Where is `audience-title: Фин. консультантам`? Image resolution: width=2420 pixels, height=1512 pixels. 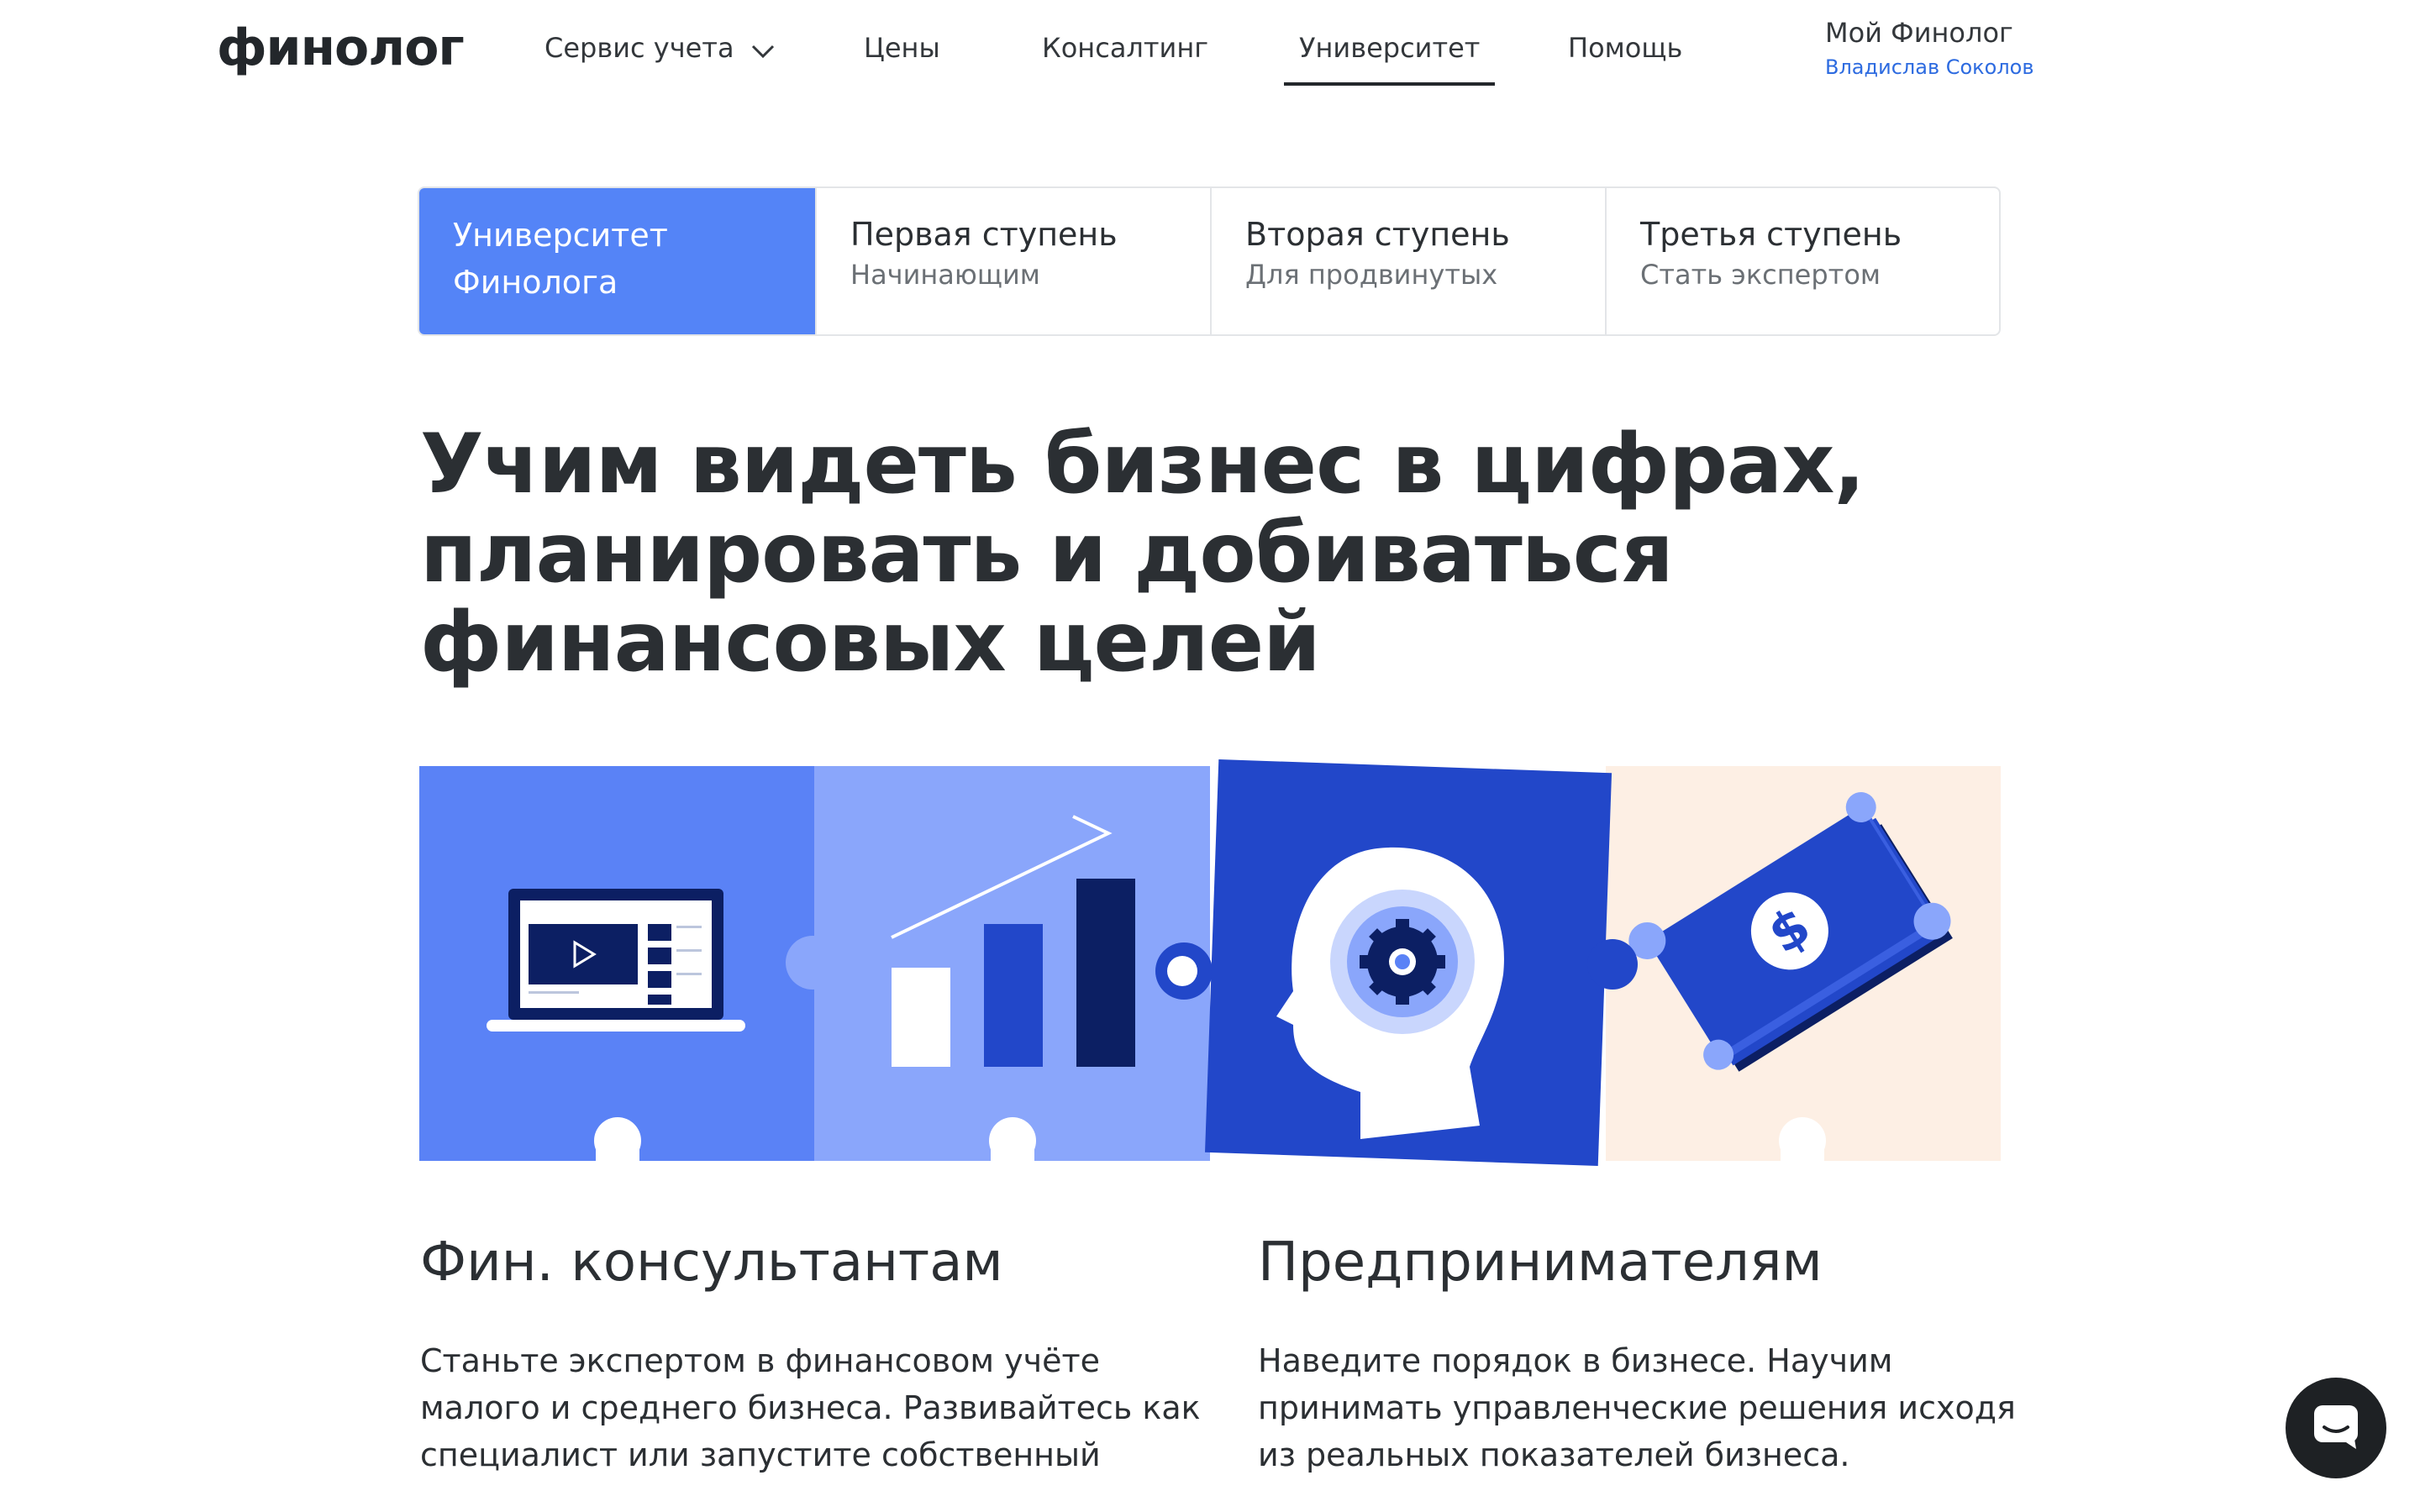 audience-title: Фин. консультантам is located at coordinates (798, 1262).